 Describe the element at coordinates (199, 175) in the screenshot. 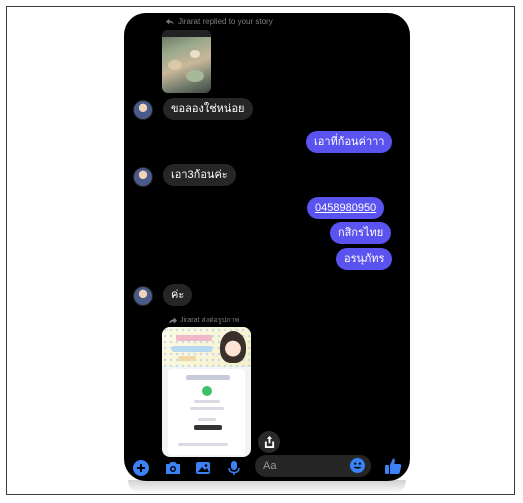

I see `message-incoming: เอา3ก้อนค่ะ` at that location.